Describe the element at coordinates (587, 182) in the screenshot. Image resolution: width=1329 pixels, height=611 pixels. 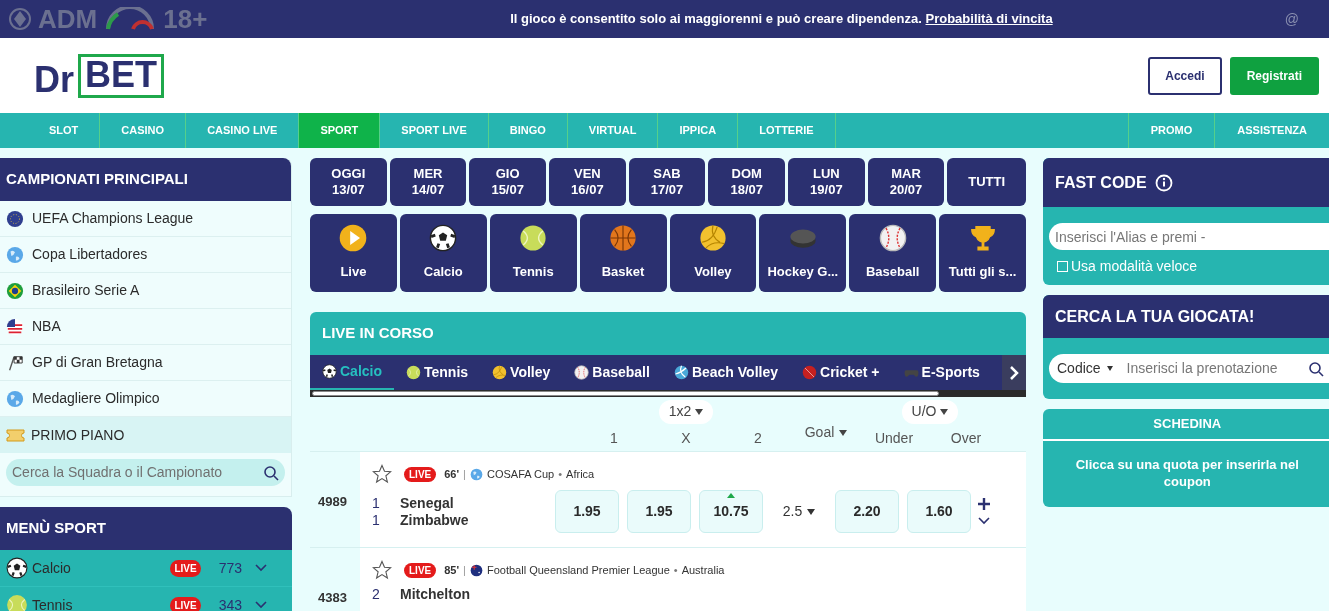
I see `date-tab: VEN 16/07` at that location.